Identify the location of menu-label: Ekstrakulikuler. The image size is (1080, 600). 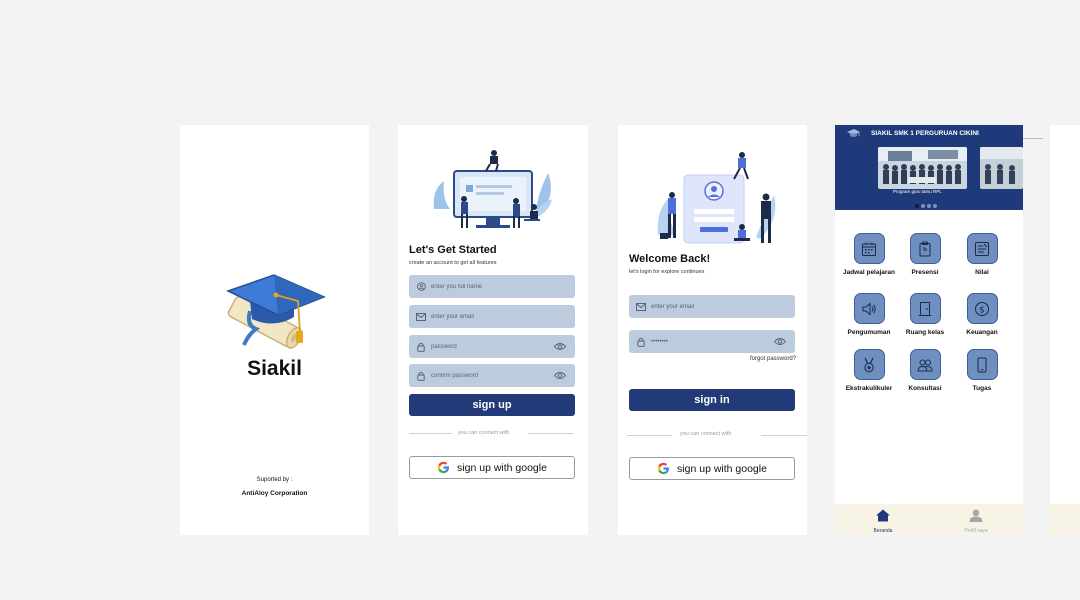
(869, 388).